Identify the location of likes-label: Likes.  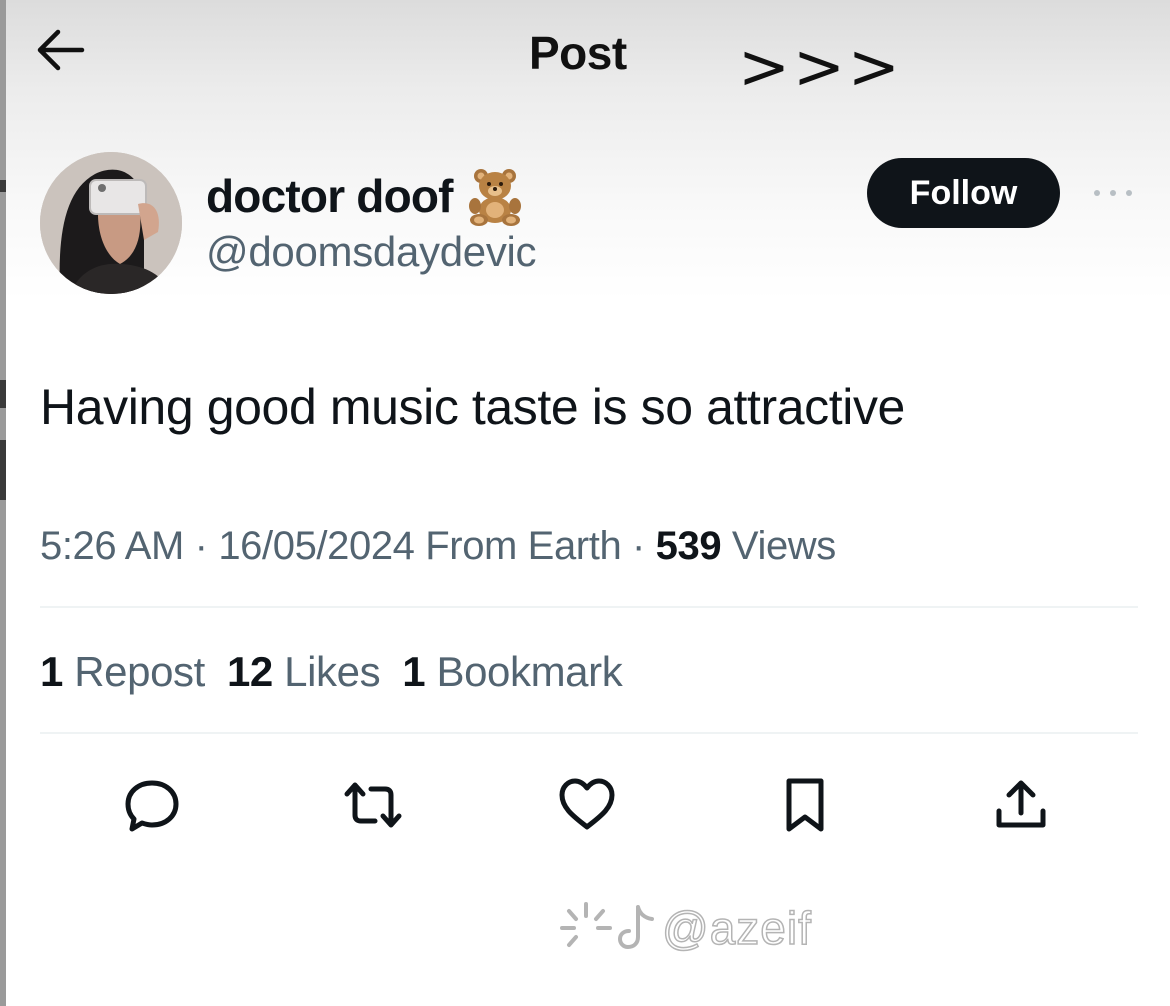
(332, 671).